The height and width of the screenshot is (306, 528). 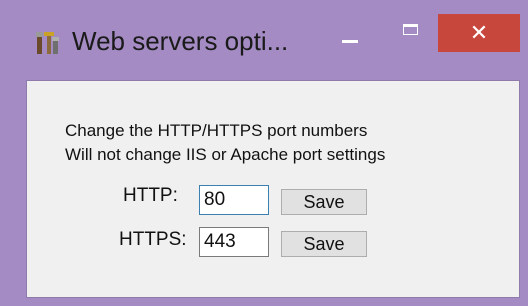 I want to click on maximize-icon, so click(x=412, y=33).